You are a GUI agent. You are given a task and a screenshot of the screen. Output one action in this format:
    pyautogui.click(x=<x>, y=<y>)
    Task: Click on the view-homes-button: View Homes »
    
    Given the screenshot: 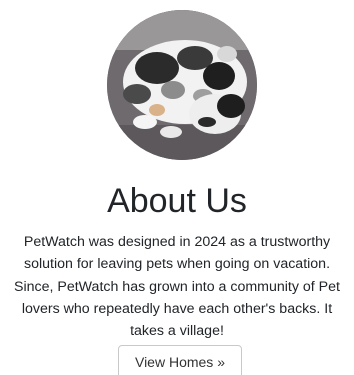 What is the action you would take?
    pyautogui.click(x=180, y=360)
    